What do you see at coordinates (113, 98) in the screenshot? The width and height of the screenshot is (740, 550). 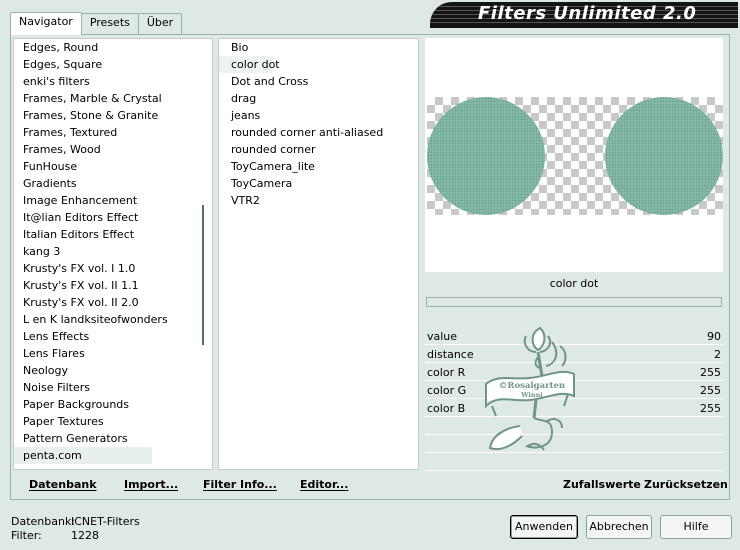 I see `category-item: Frames, Marble & Crystal` at bounding box center [113, 98].